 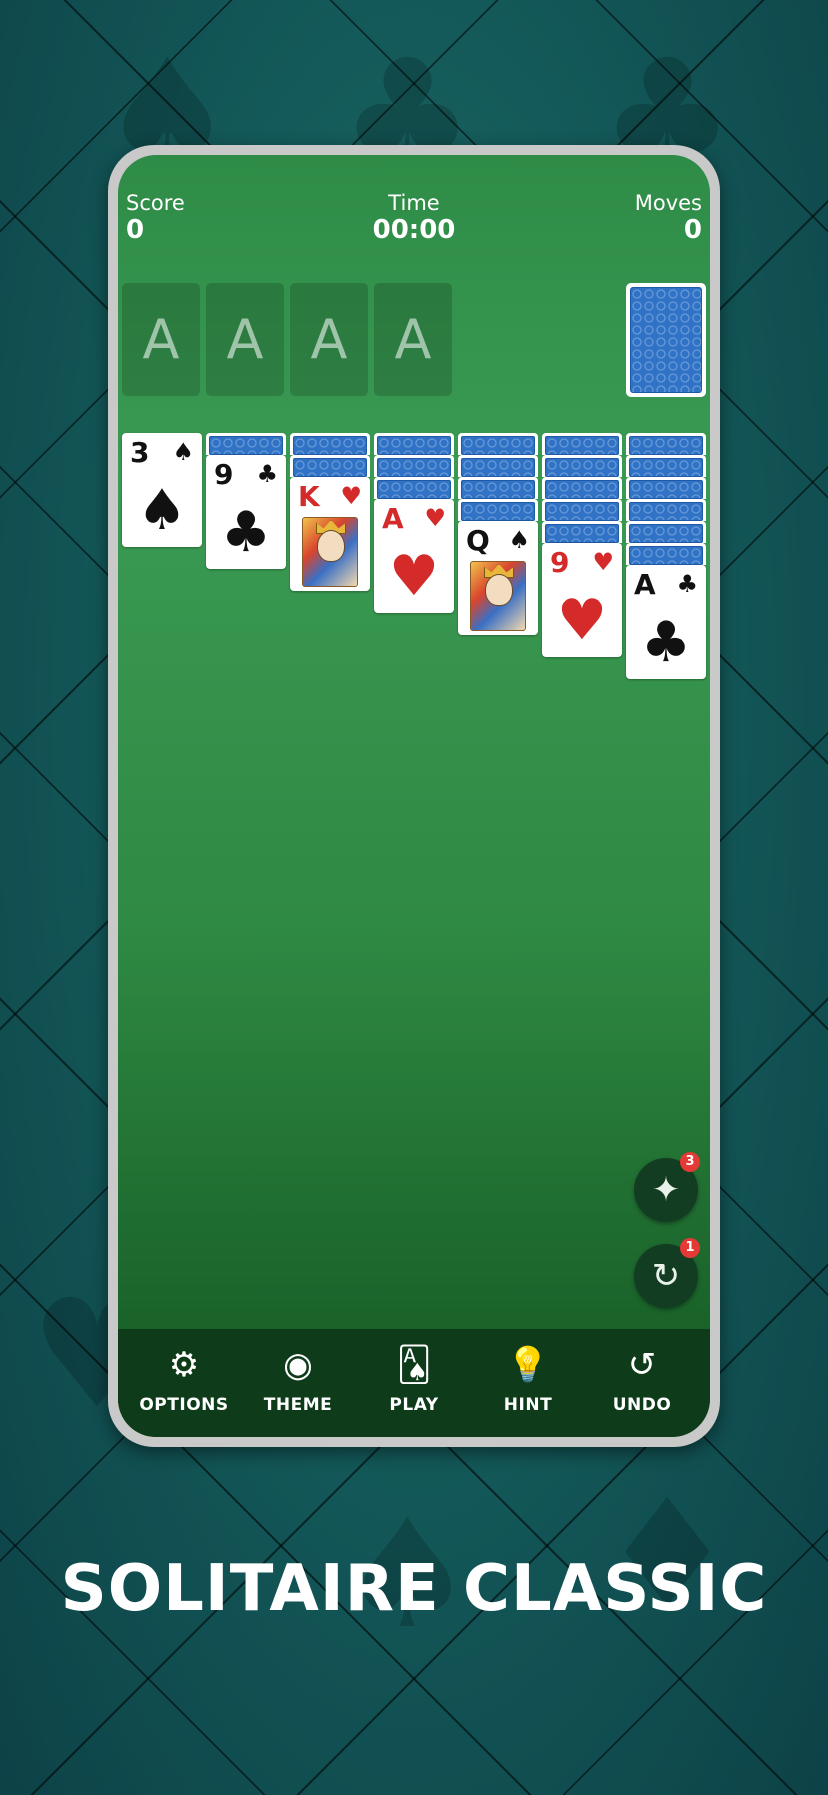 I want to click on hint-button: 💡 HINT, so click(x=528, y=1379).